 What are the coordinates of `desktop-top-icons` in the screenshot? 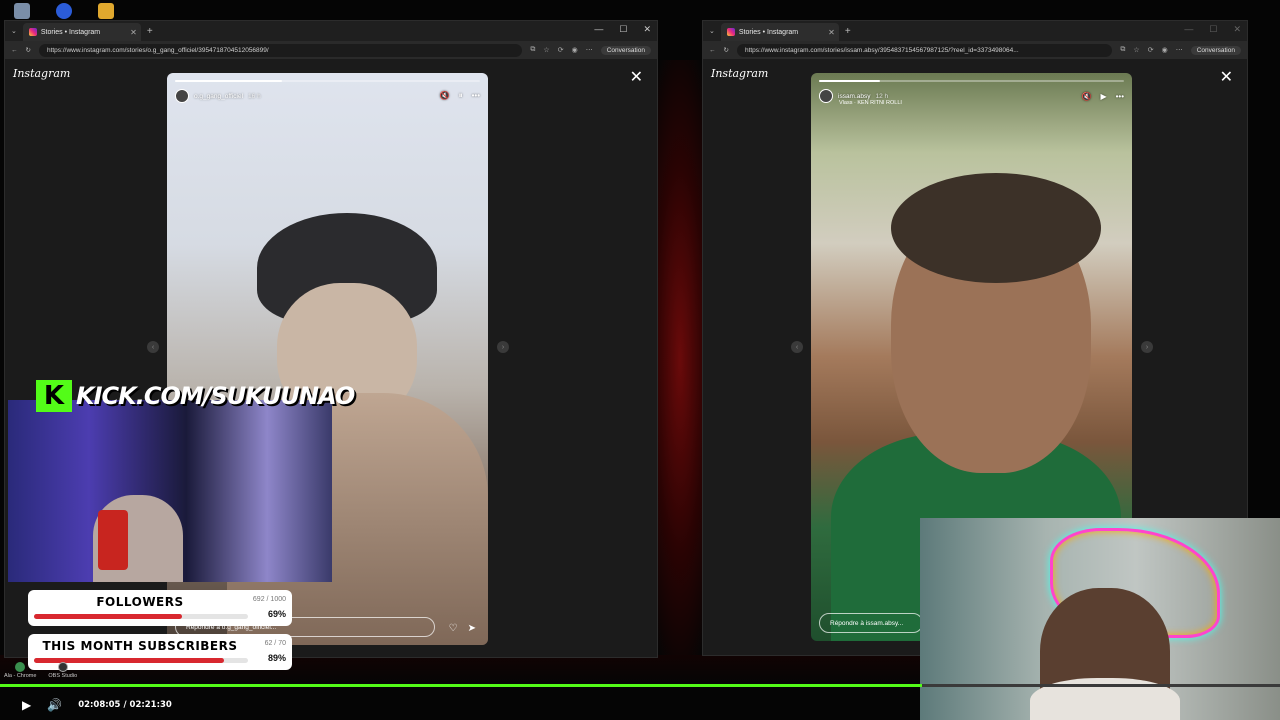 It's located at (64, 12).